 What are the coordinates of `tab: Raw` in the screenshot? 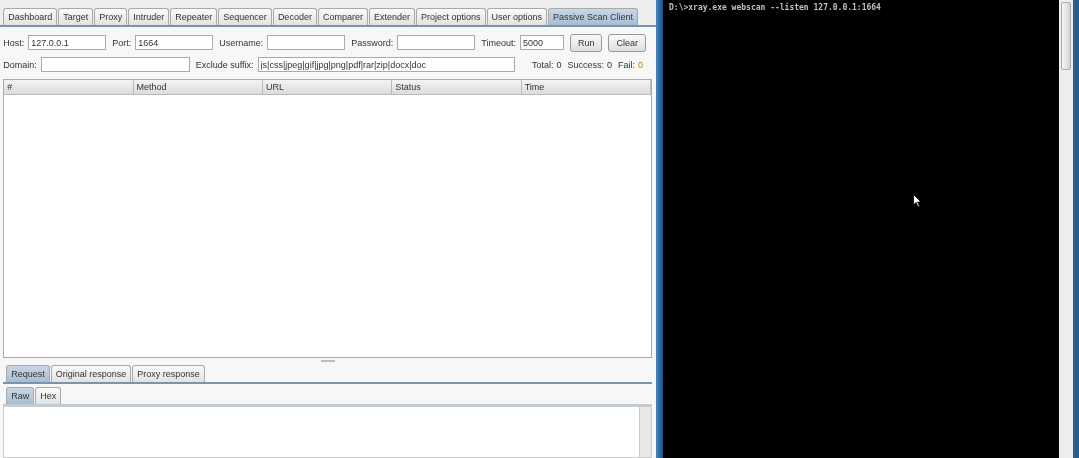 It's located at (20, 395).